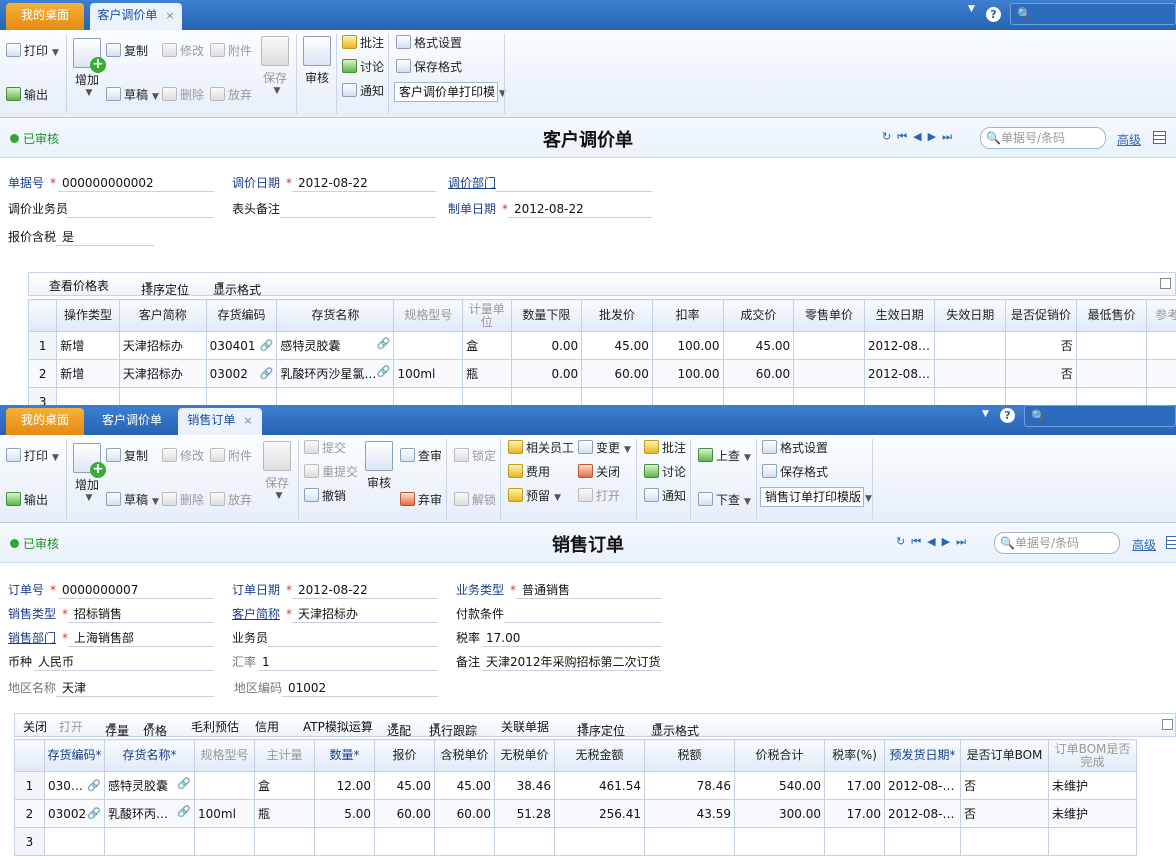 The width and height of the screenshot is (1176, 860). What do you see at coordinates (1161, 315) in the screenshot?
I see `column-header: 参考` at bounding box center [1161, 315].